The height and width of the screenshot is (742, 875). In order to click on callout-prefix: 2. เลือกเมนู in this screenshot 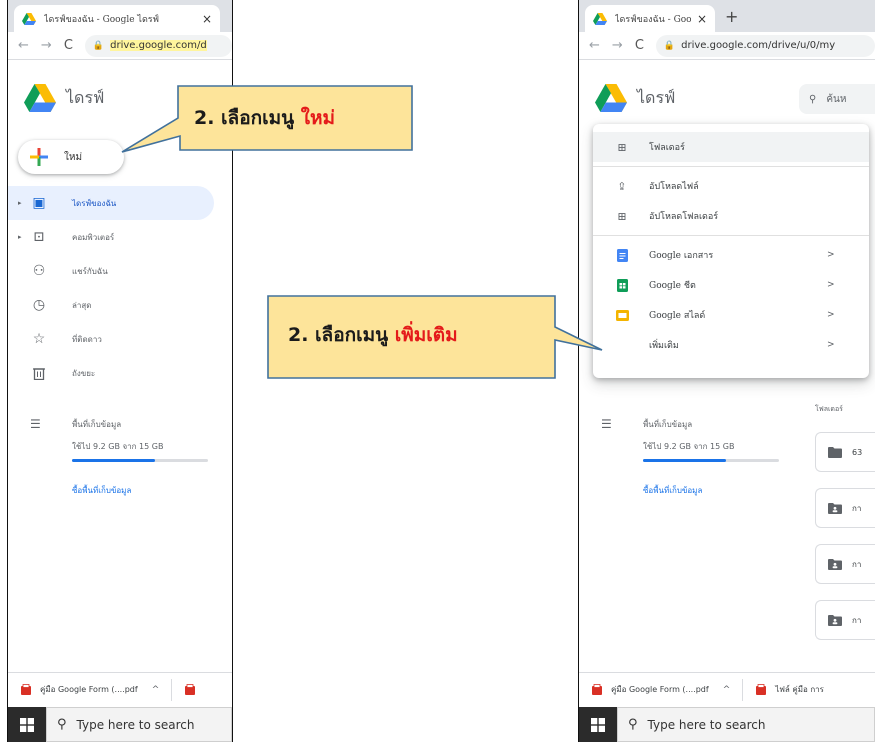, I will do `click(247, 118)`.